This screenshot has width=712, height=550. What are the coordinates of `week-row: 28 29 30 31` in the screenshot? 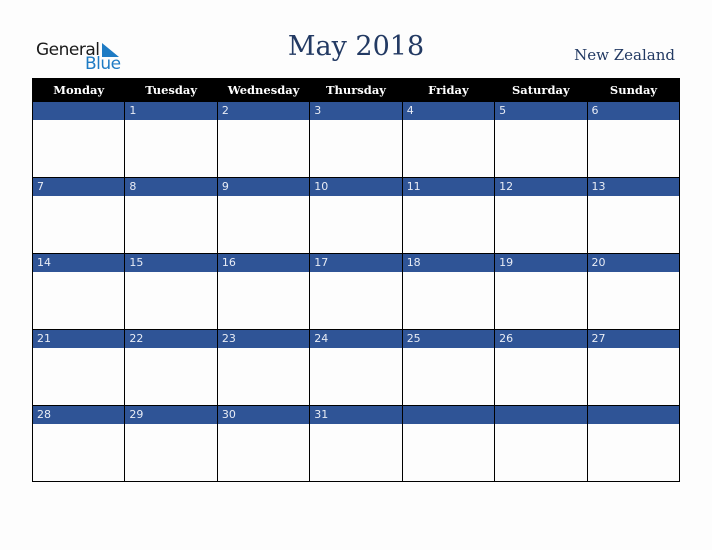 It's located at (356, 443).